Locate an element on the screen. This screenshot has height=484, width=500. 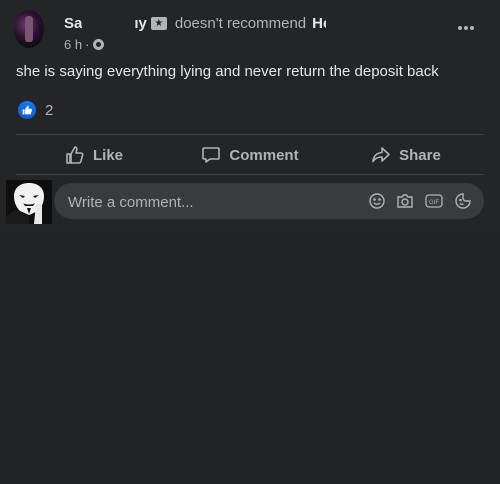
user-avatar is located at coordinates (29, 202).